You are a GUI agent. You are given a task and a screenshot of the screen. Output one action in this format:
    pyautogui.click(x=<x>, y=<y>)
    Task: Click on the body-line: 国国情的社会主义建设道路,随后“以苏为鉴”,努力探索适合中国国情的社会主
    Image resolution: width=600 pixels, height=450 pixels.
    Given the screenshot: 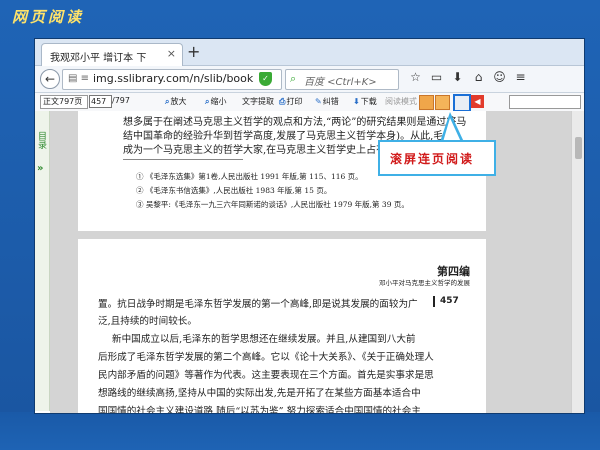 What is the action you would take?
    pyautogui.click(x=259, y=409)
    